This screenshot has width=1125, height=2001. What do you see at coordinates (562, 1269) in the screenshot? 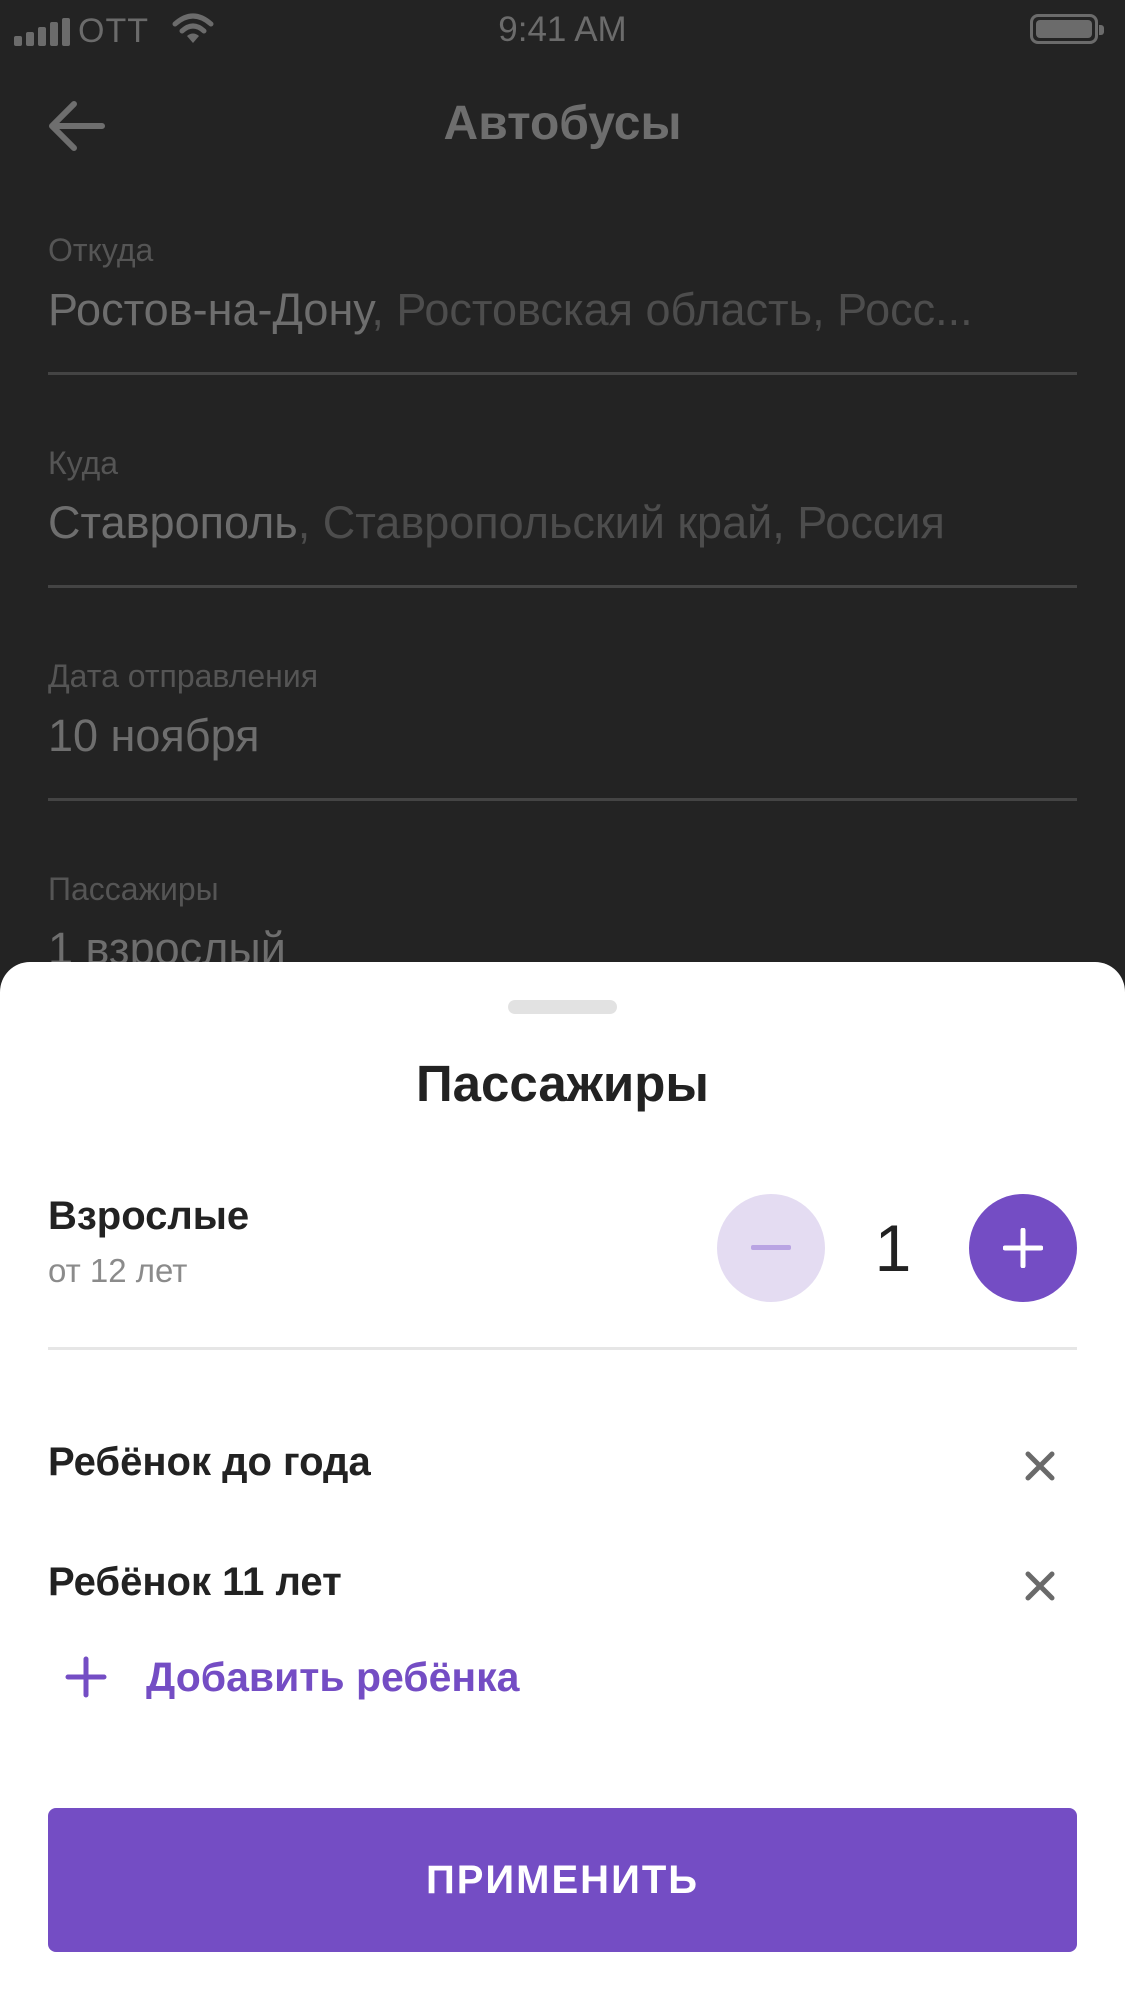
I see `adults-row: Взрослые от 12 лет 1` at bounding box center [562, 1269].